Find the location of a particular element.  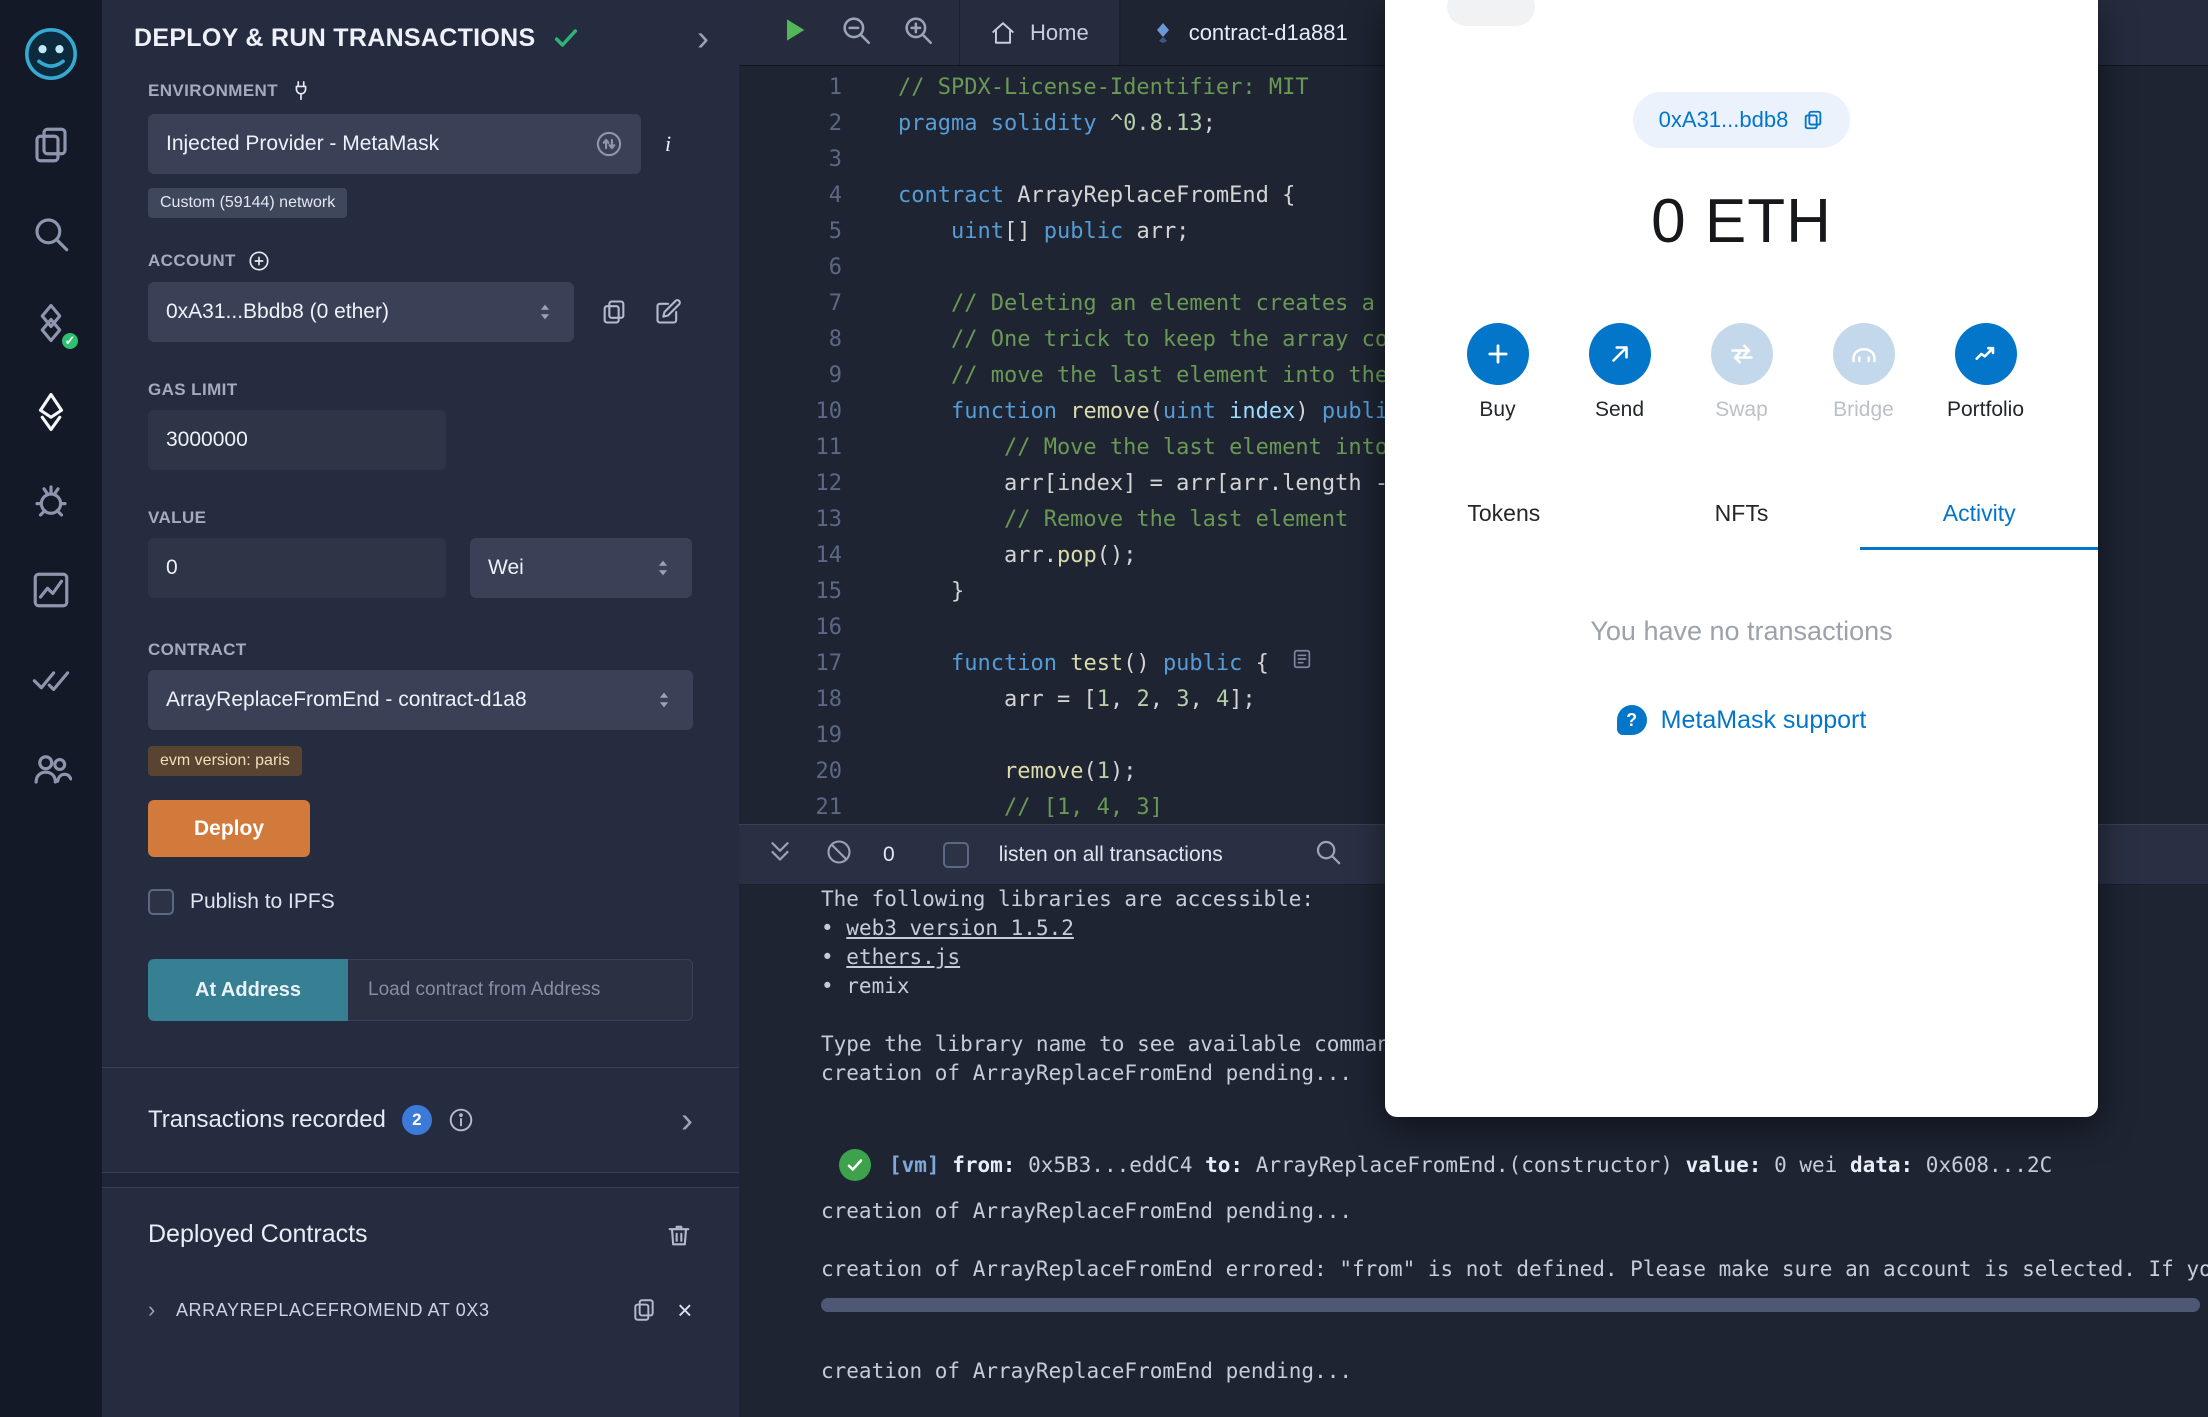

terminal-listen-count: 0 is located at coordinates (889, 854).